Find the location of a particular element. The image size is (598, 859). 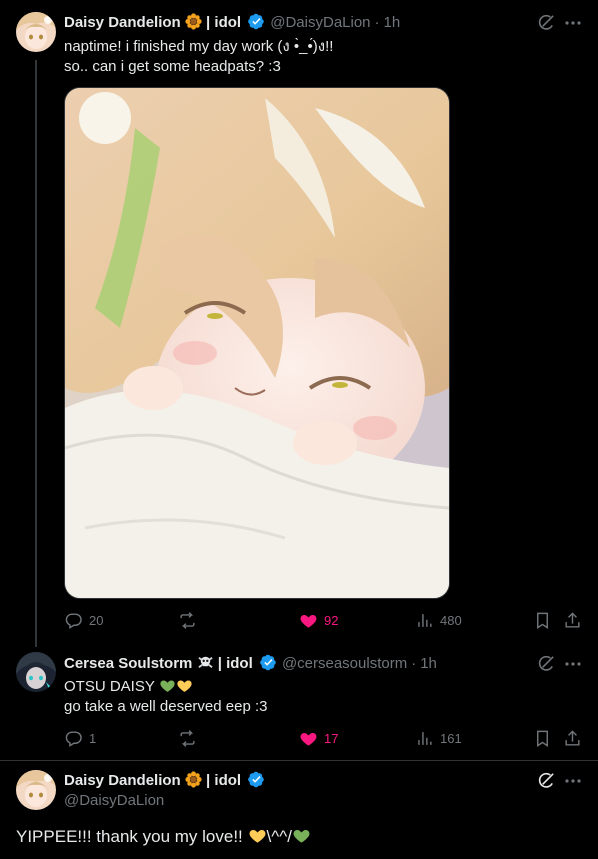

tweet-text-line-1: OTSU DAISY is located at coordinates (128, 687).